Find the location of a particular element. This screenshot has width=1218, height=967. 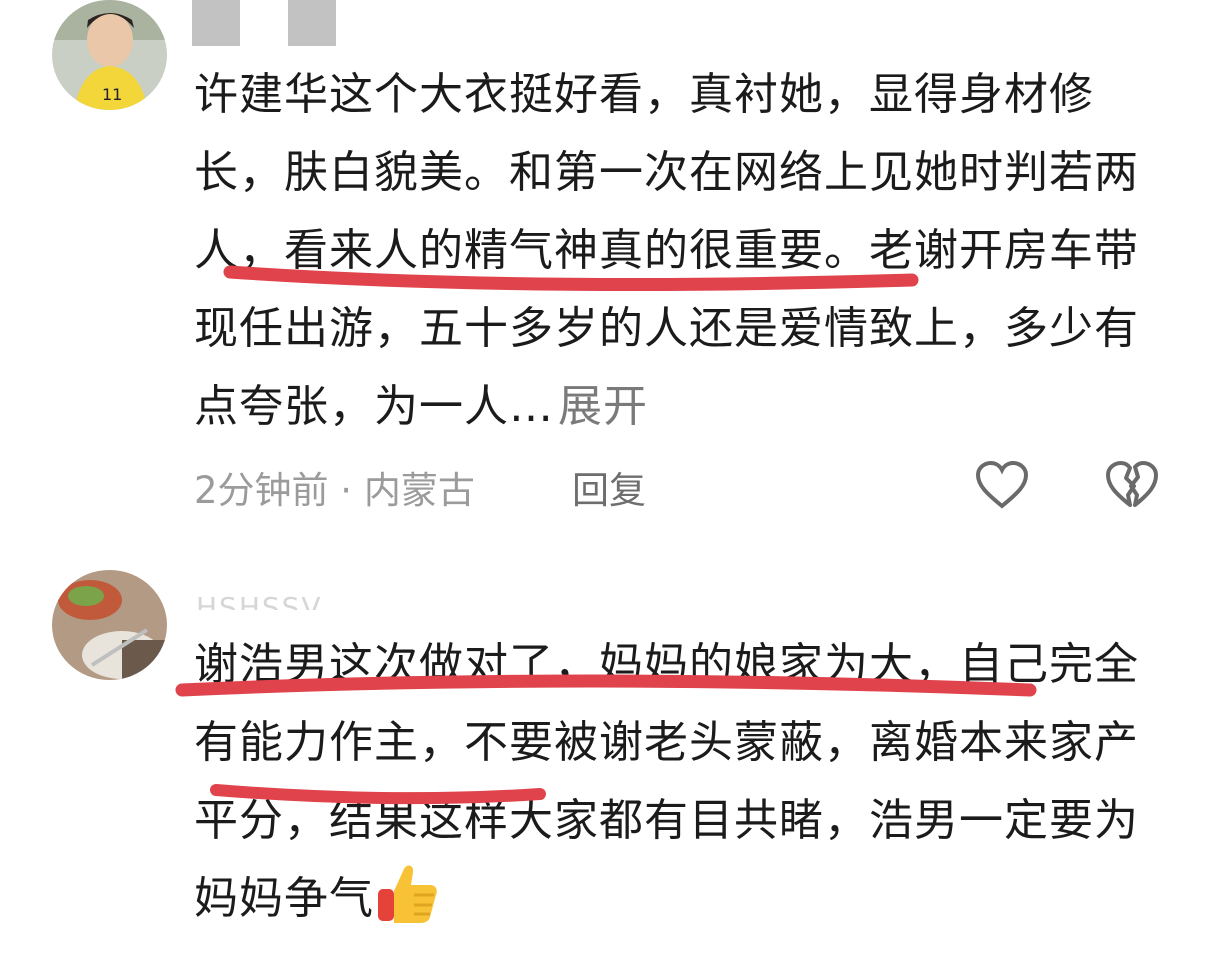

broken-heart-icon is located at coordinates (1132, 484).